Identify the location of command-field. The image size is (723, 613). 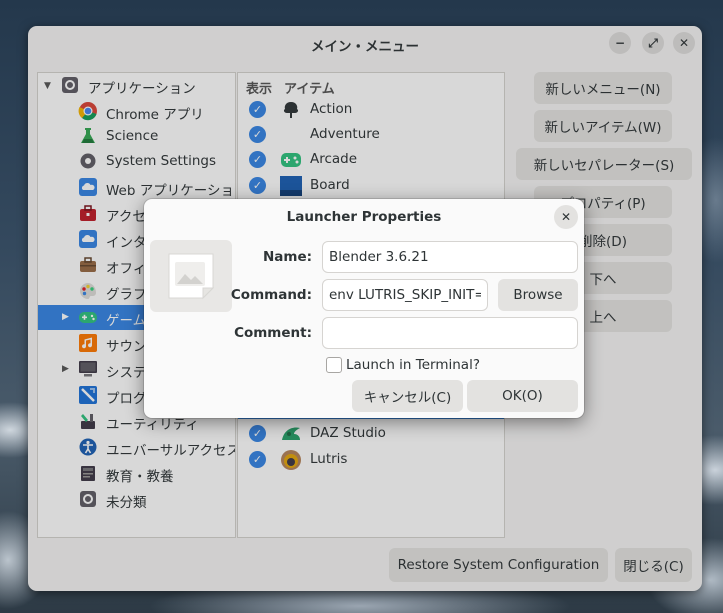
(405, 295).